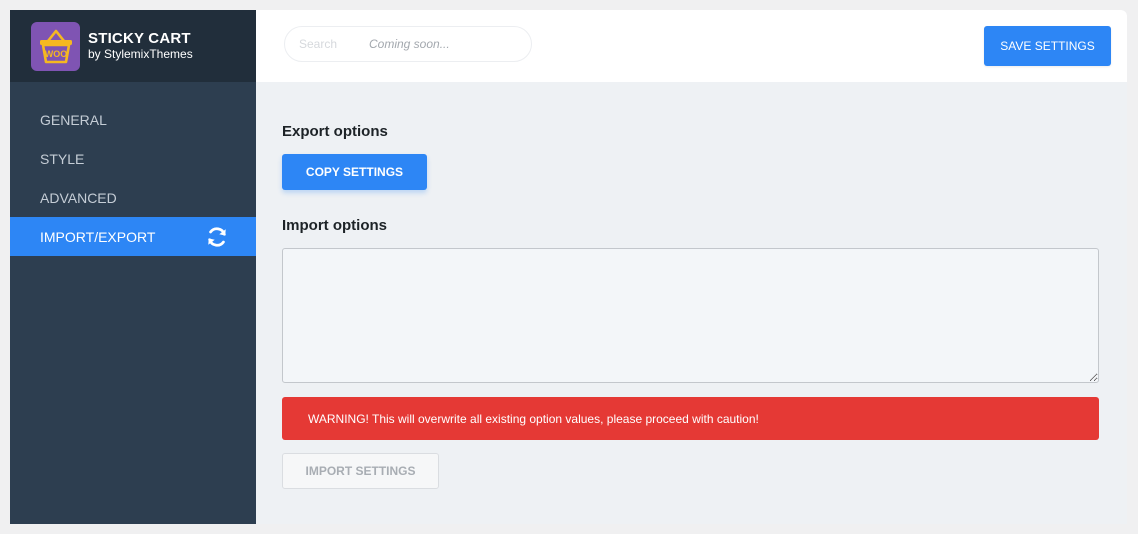 The width and height of the screenshot is (1138, 534). I want to click on copy-settings-button: COPY SETTINGS, so click(354, 172).